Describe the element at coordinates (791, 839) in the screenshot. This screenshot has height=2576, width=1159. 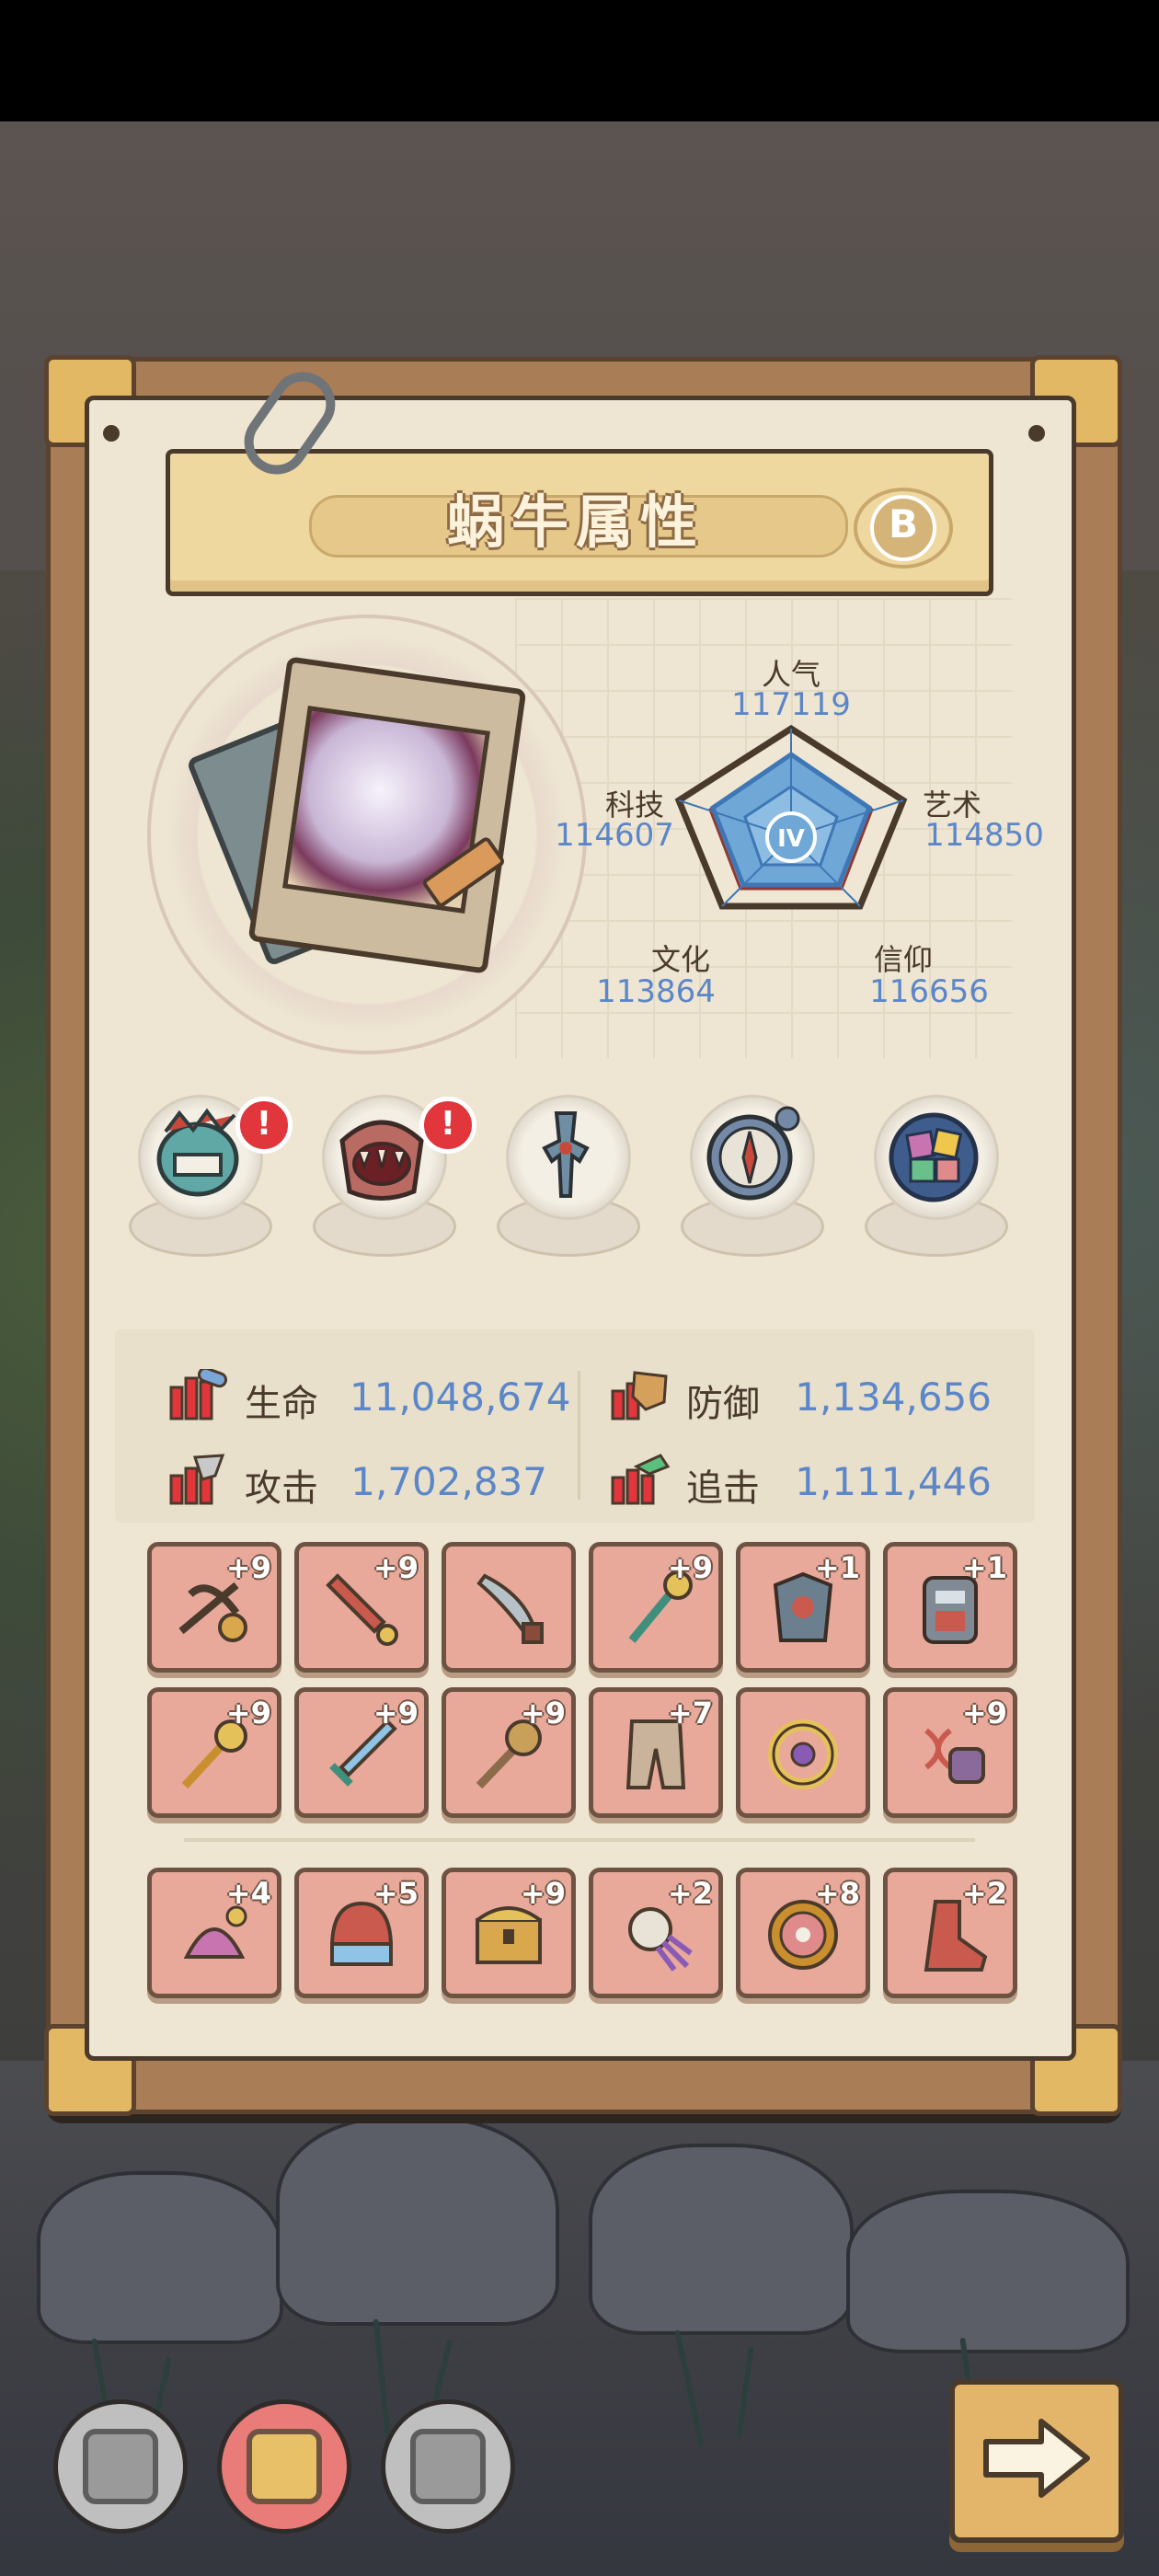
I see `radar-level-badge: IV` at that location.